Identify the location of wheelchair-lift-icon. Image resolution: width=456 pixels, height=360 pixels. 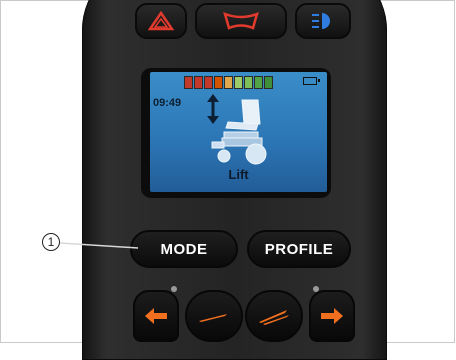
(239, 132).